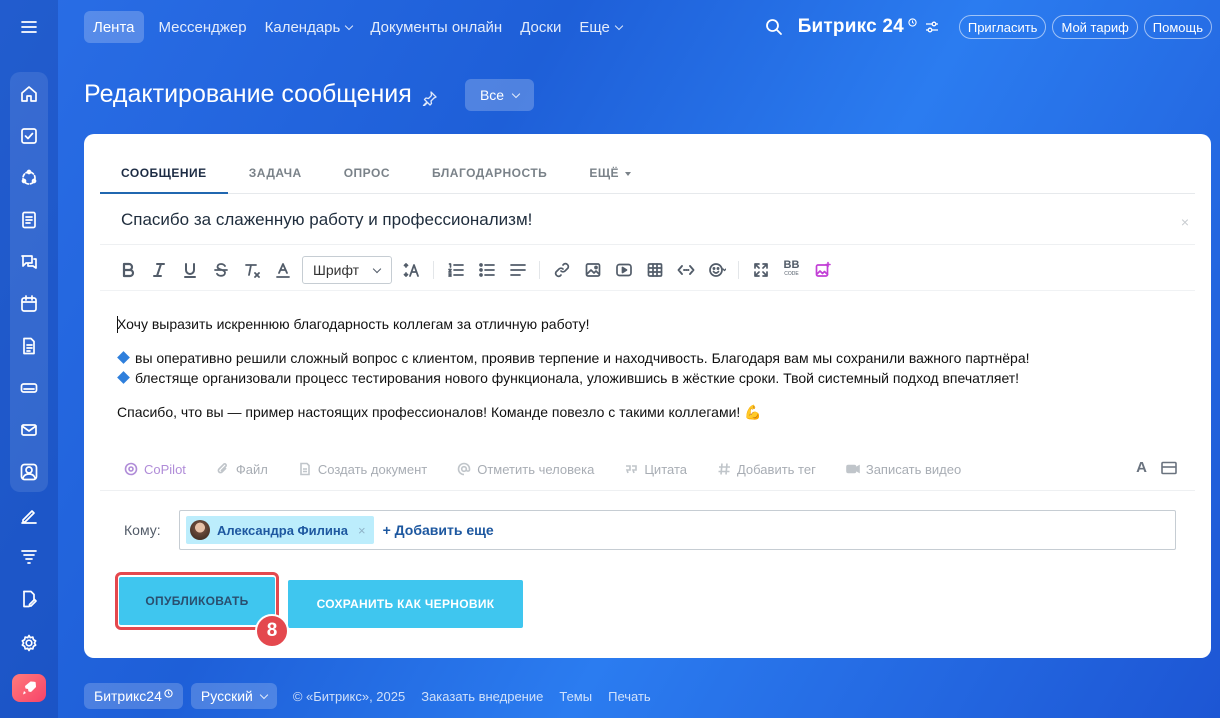 Image resolution: width=1220 pixels, height=718 pixels. I want to click on settings-sliders-icon, so click(932, 27).